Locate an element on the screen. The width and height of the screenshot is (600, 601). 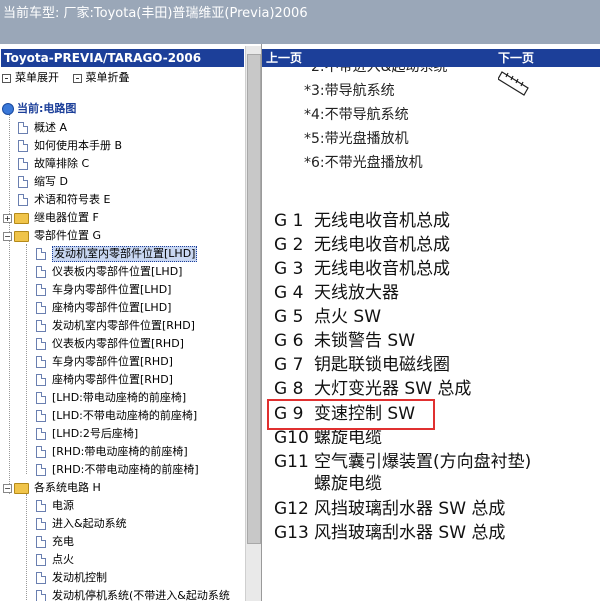
legend-row: G13 风挡玻璃刮水器 SW 总成 is located at coordinates (389, 533).